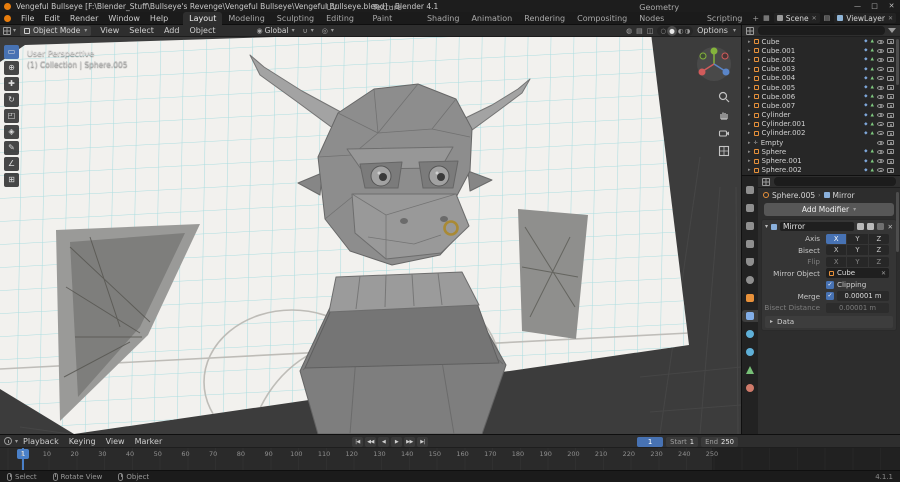  What do you see at coordinates (817, 226) in the screenshot?
I see `modifier-name-field: Mirror` at bounding box center [817, 226].